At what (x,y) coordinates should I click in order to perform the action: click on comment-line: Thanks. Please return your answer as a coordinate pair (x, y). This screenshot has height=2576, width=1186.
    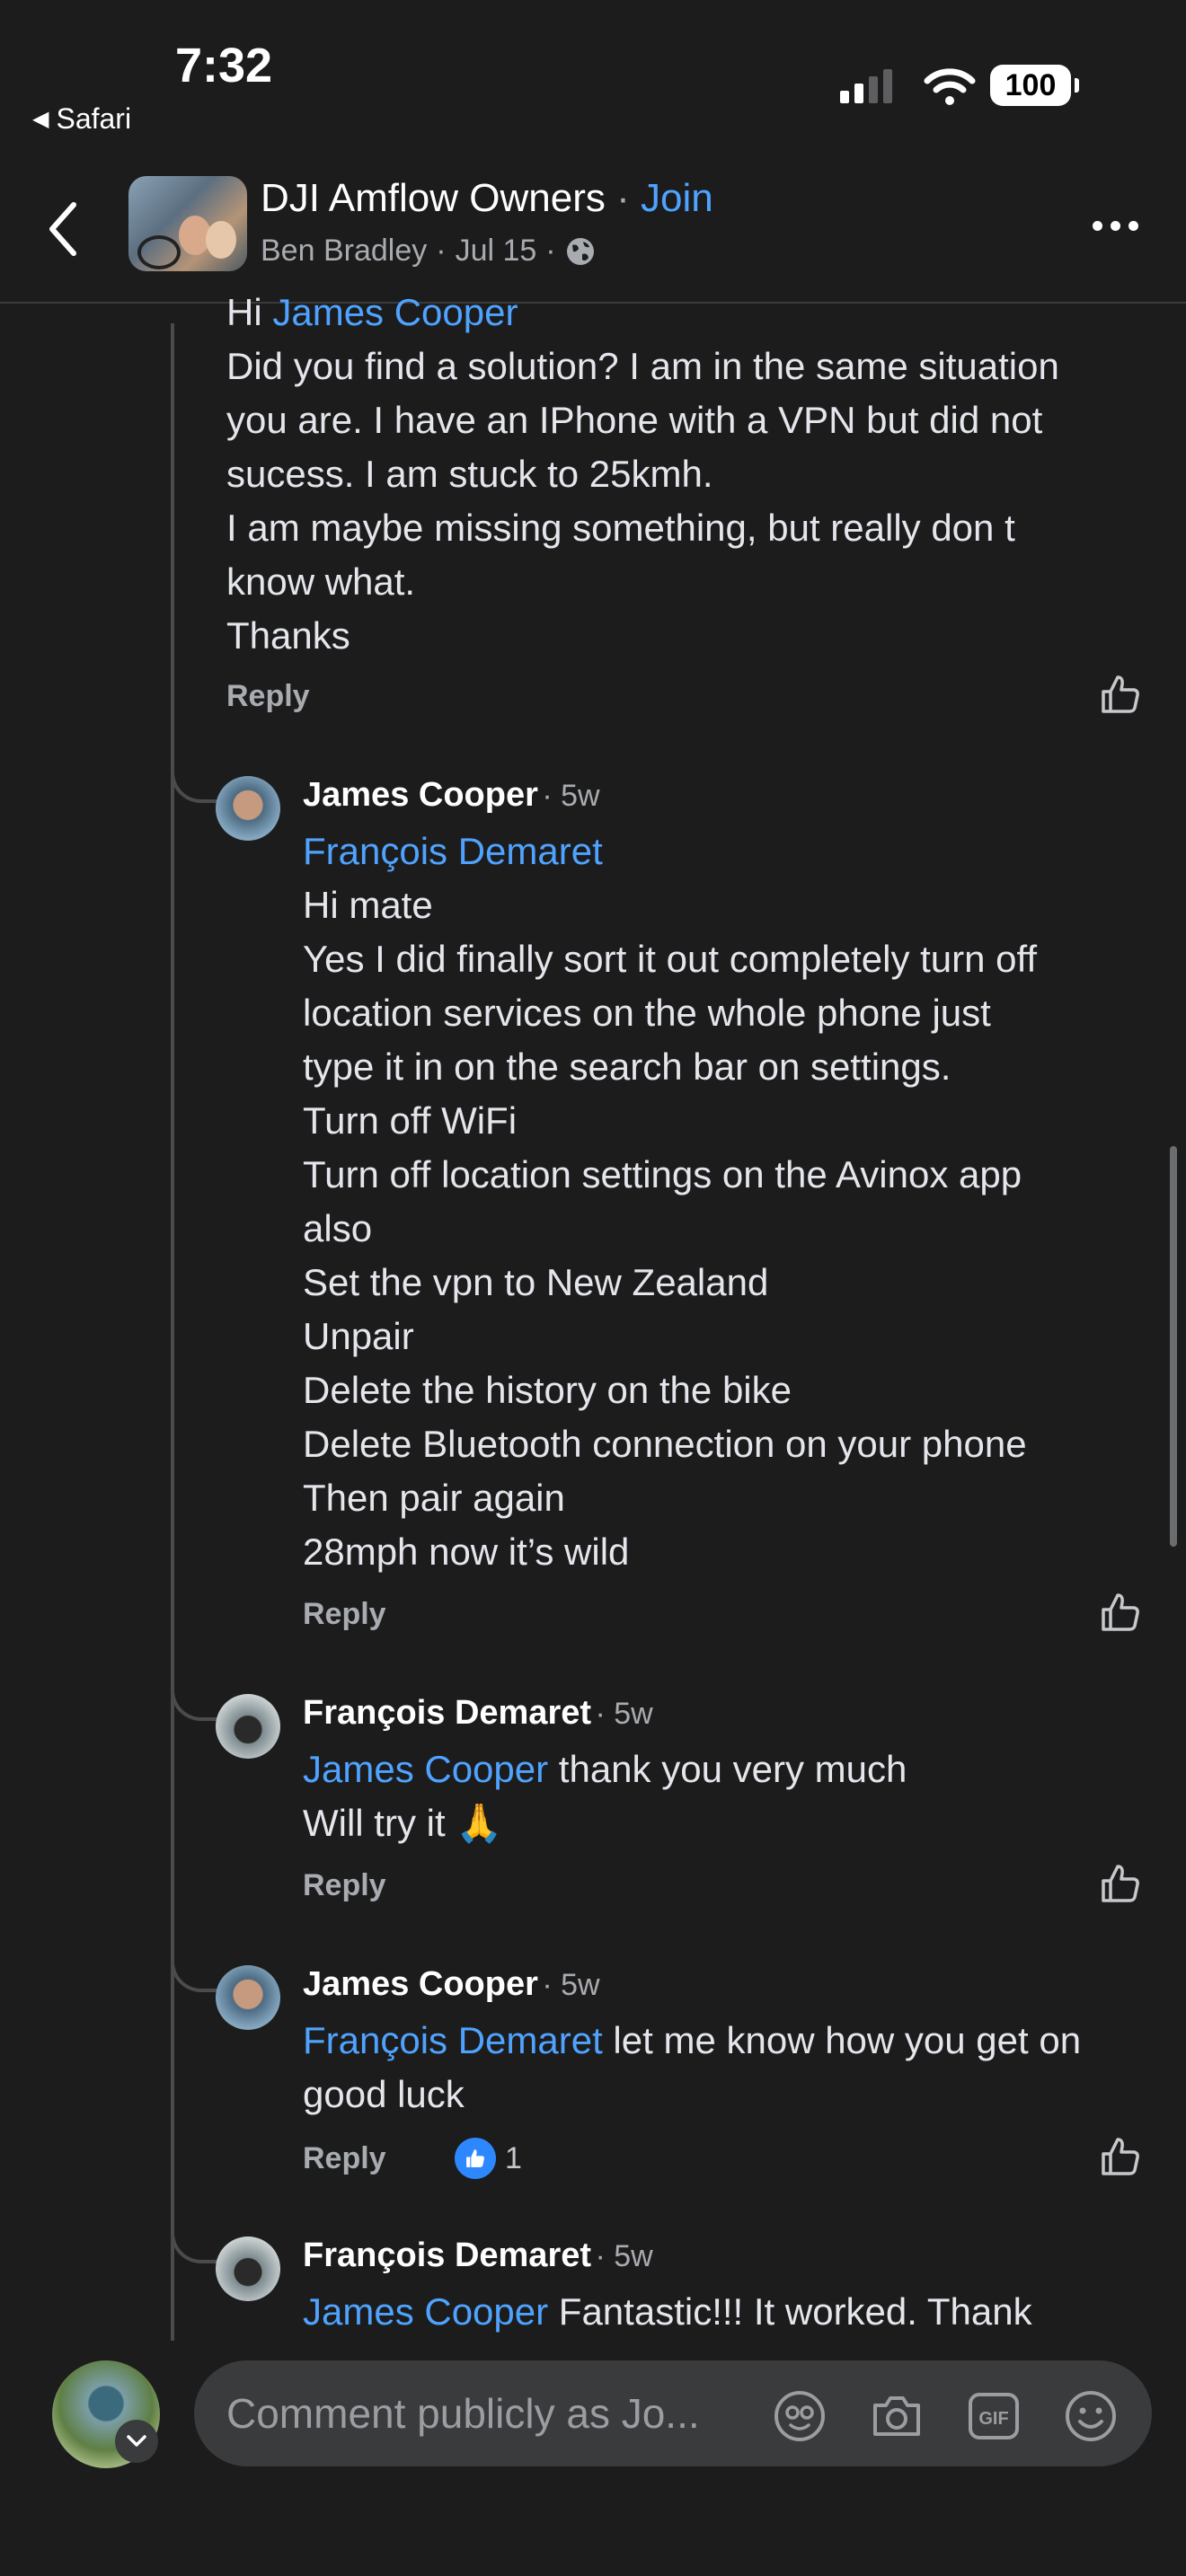
    Looking at the image, I should click on (288, 635).